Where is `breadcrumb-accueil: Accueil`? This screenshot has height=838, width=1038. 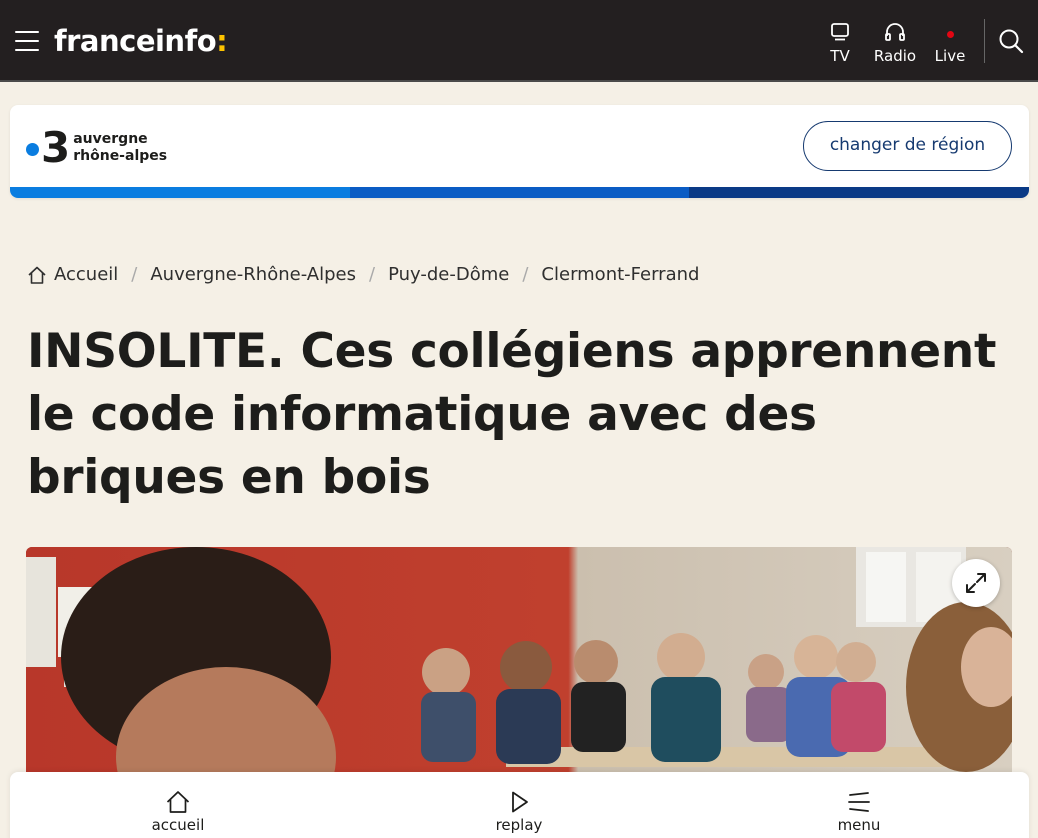 breadcrumb-accueil: Accueil is located at coordinates (86, 274).